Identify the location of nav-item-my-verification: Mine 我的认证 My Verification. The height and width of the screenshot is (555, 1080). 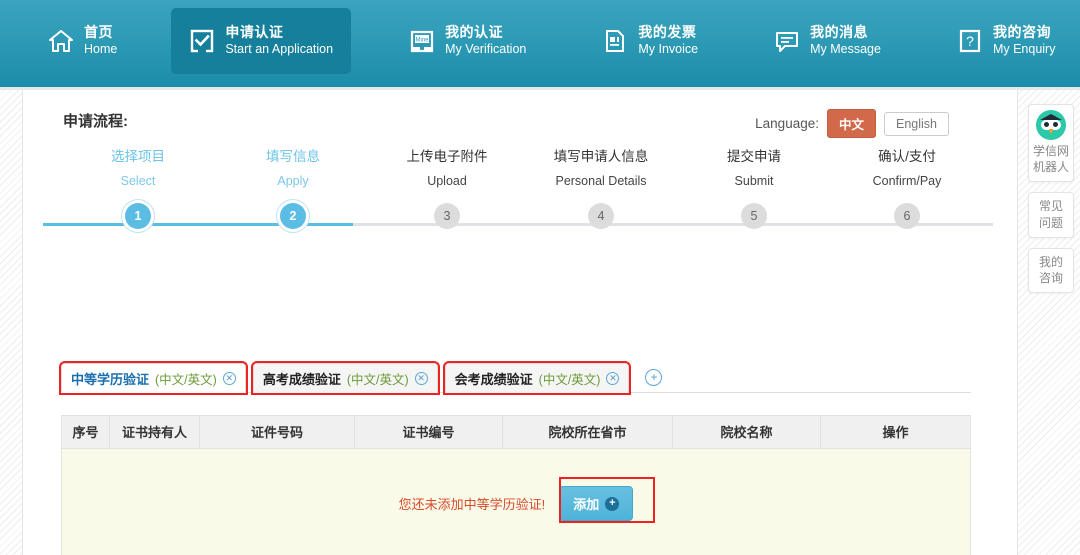
(467, 41).